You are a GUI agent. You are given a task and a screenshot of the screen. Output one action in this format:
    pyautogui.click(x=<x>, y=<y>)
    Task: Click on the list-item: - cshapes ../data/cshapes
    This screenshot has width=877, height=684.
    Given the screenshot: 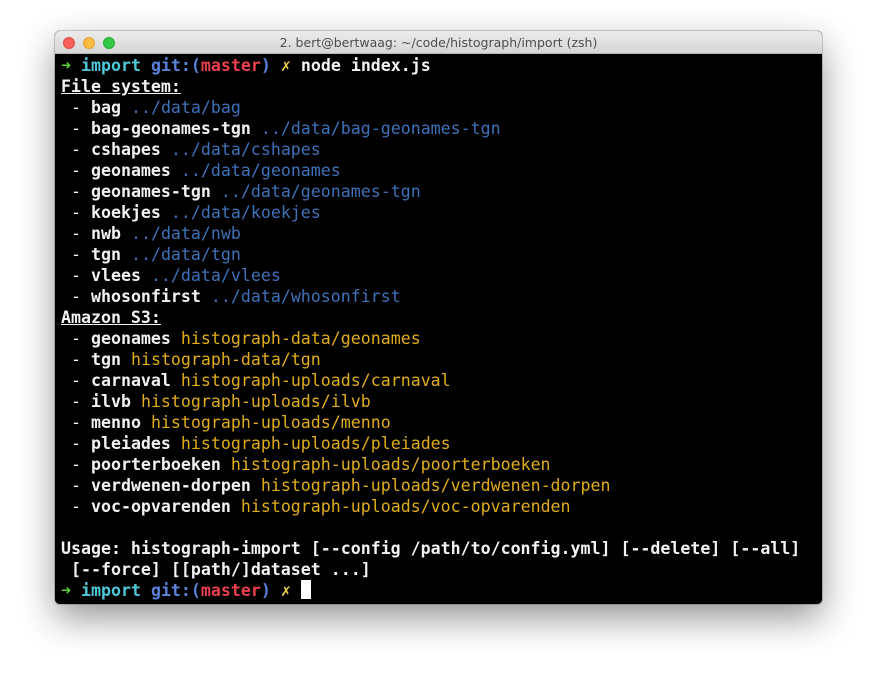 What is the action you would take?
    pyautogui.click(x=191, y=149)
    